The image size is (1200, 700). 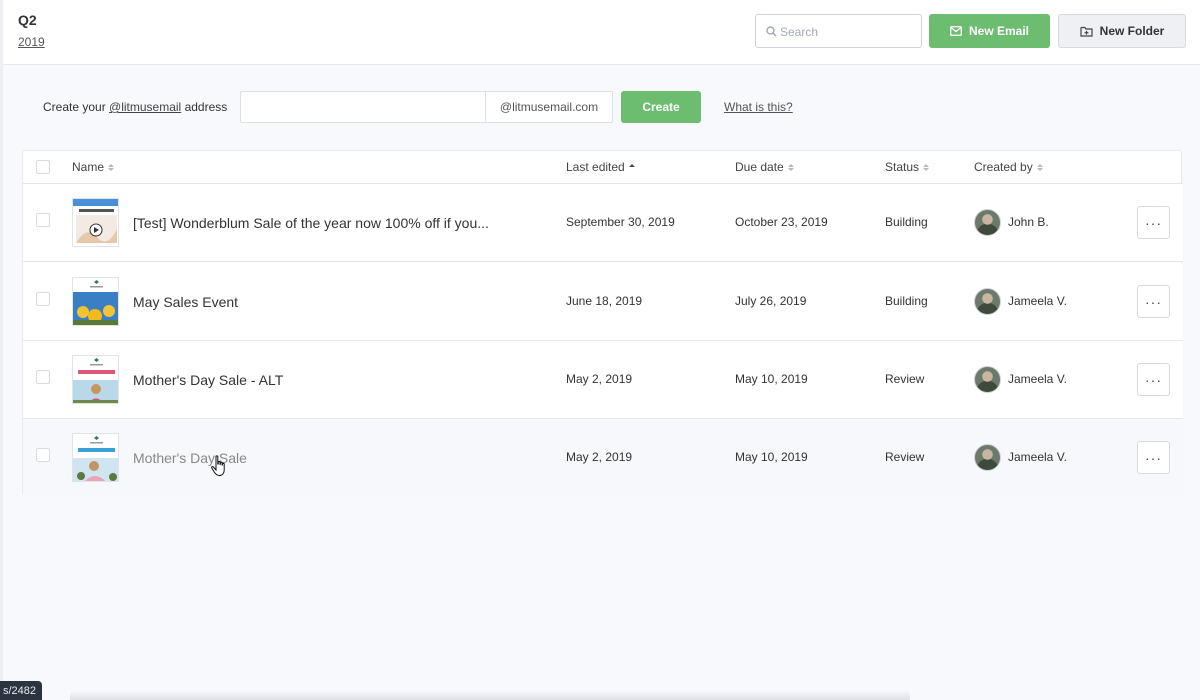 What do you see at coordinates (1003, 167) in the screenshot?
I see `column-header-created-by-label: Created by` at bounding box center [1003, 167].